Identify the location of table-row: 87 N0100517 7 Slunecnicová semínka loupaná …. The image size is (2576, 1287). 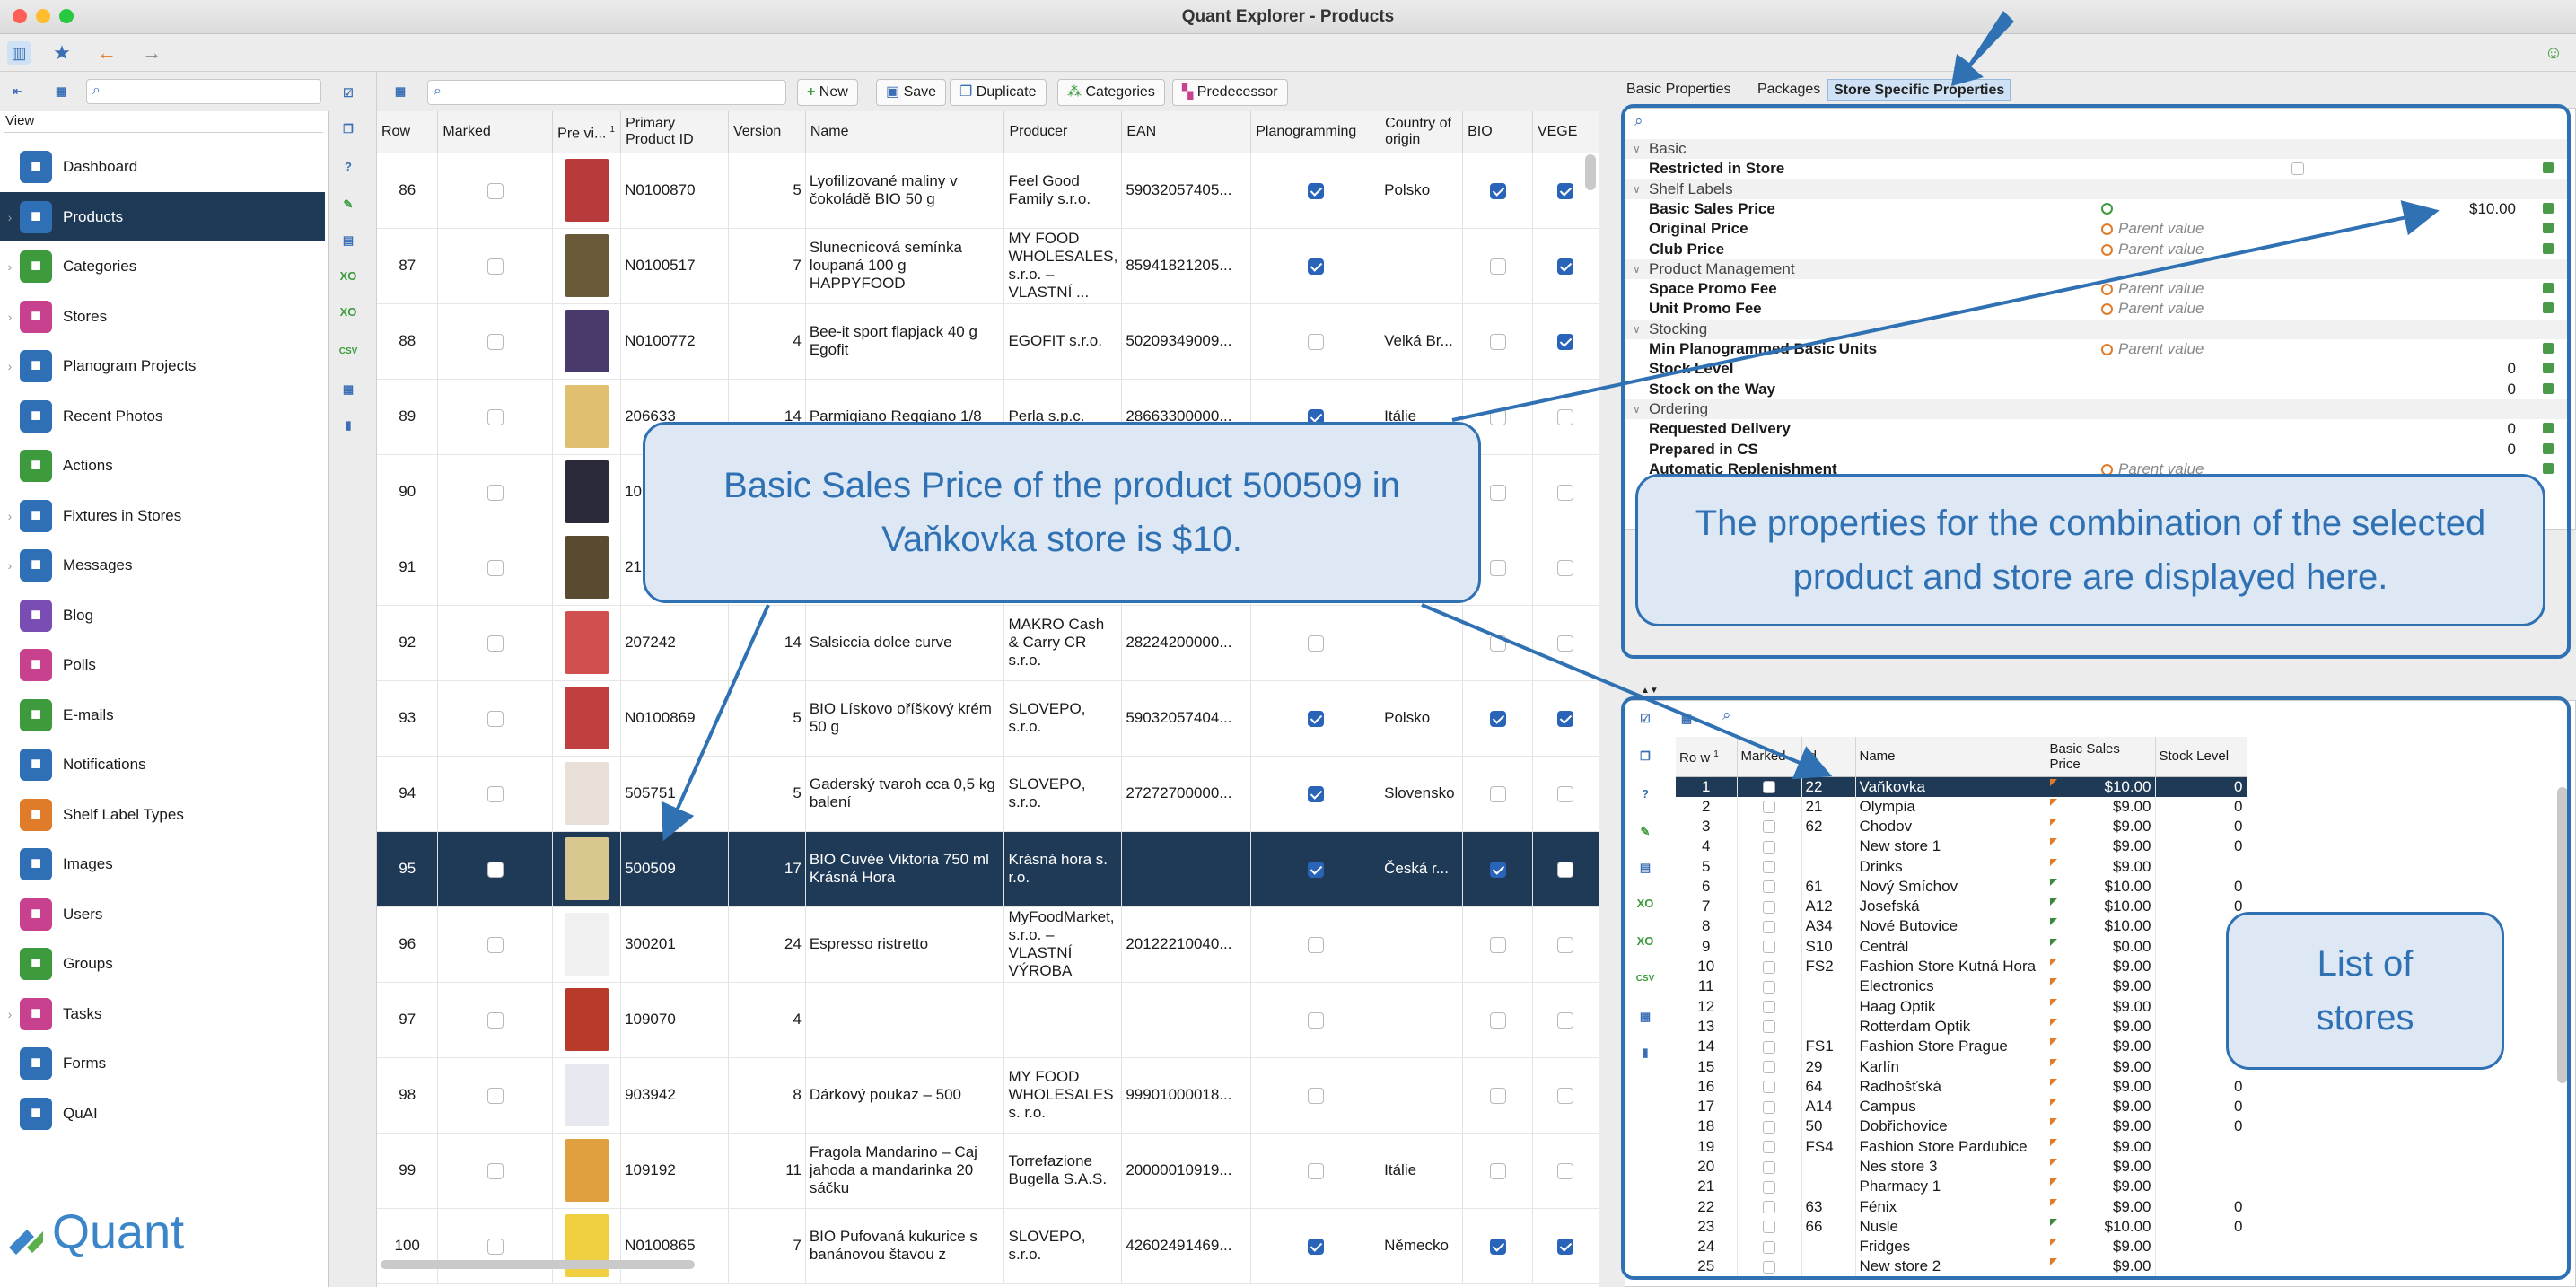
(989, 266).